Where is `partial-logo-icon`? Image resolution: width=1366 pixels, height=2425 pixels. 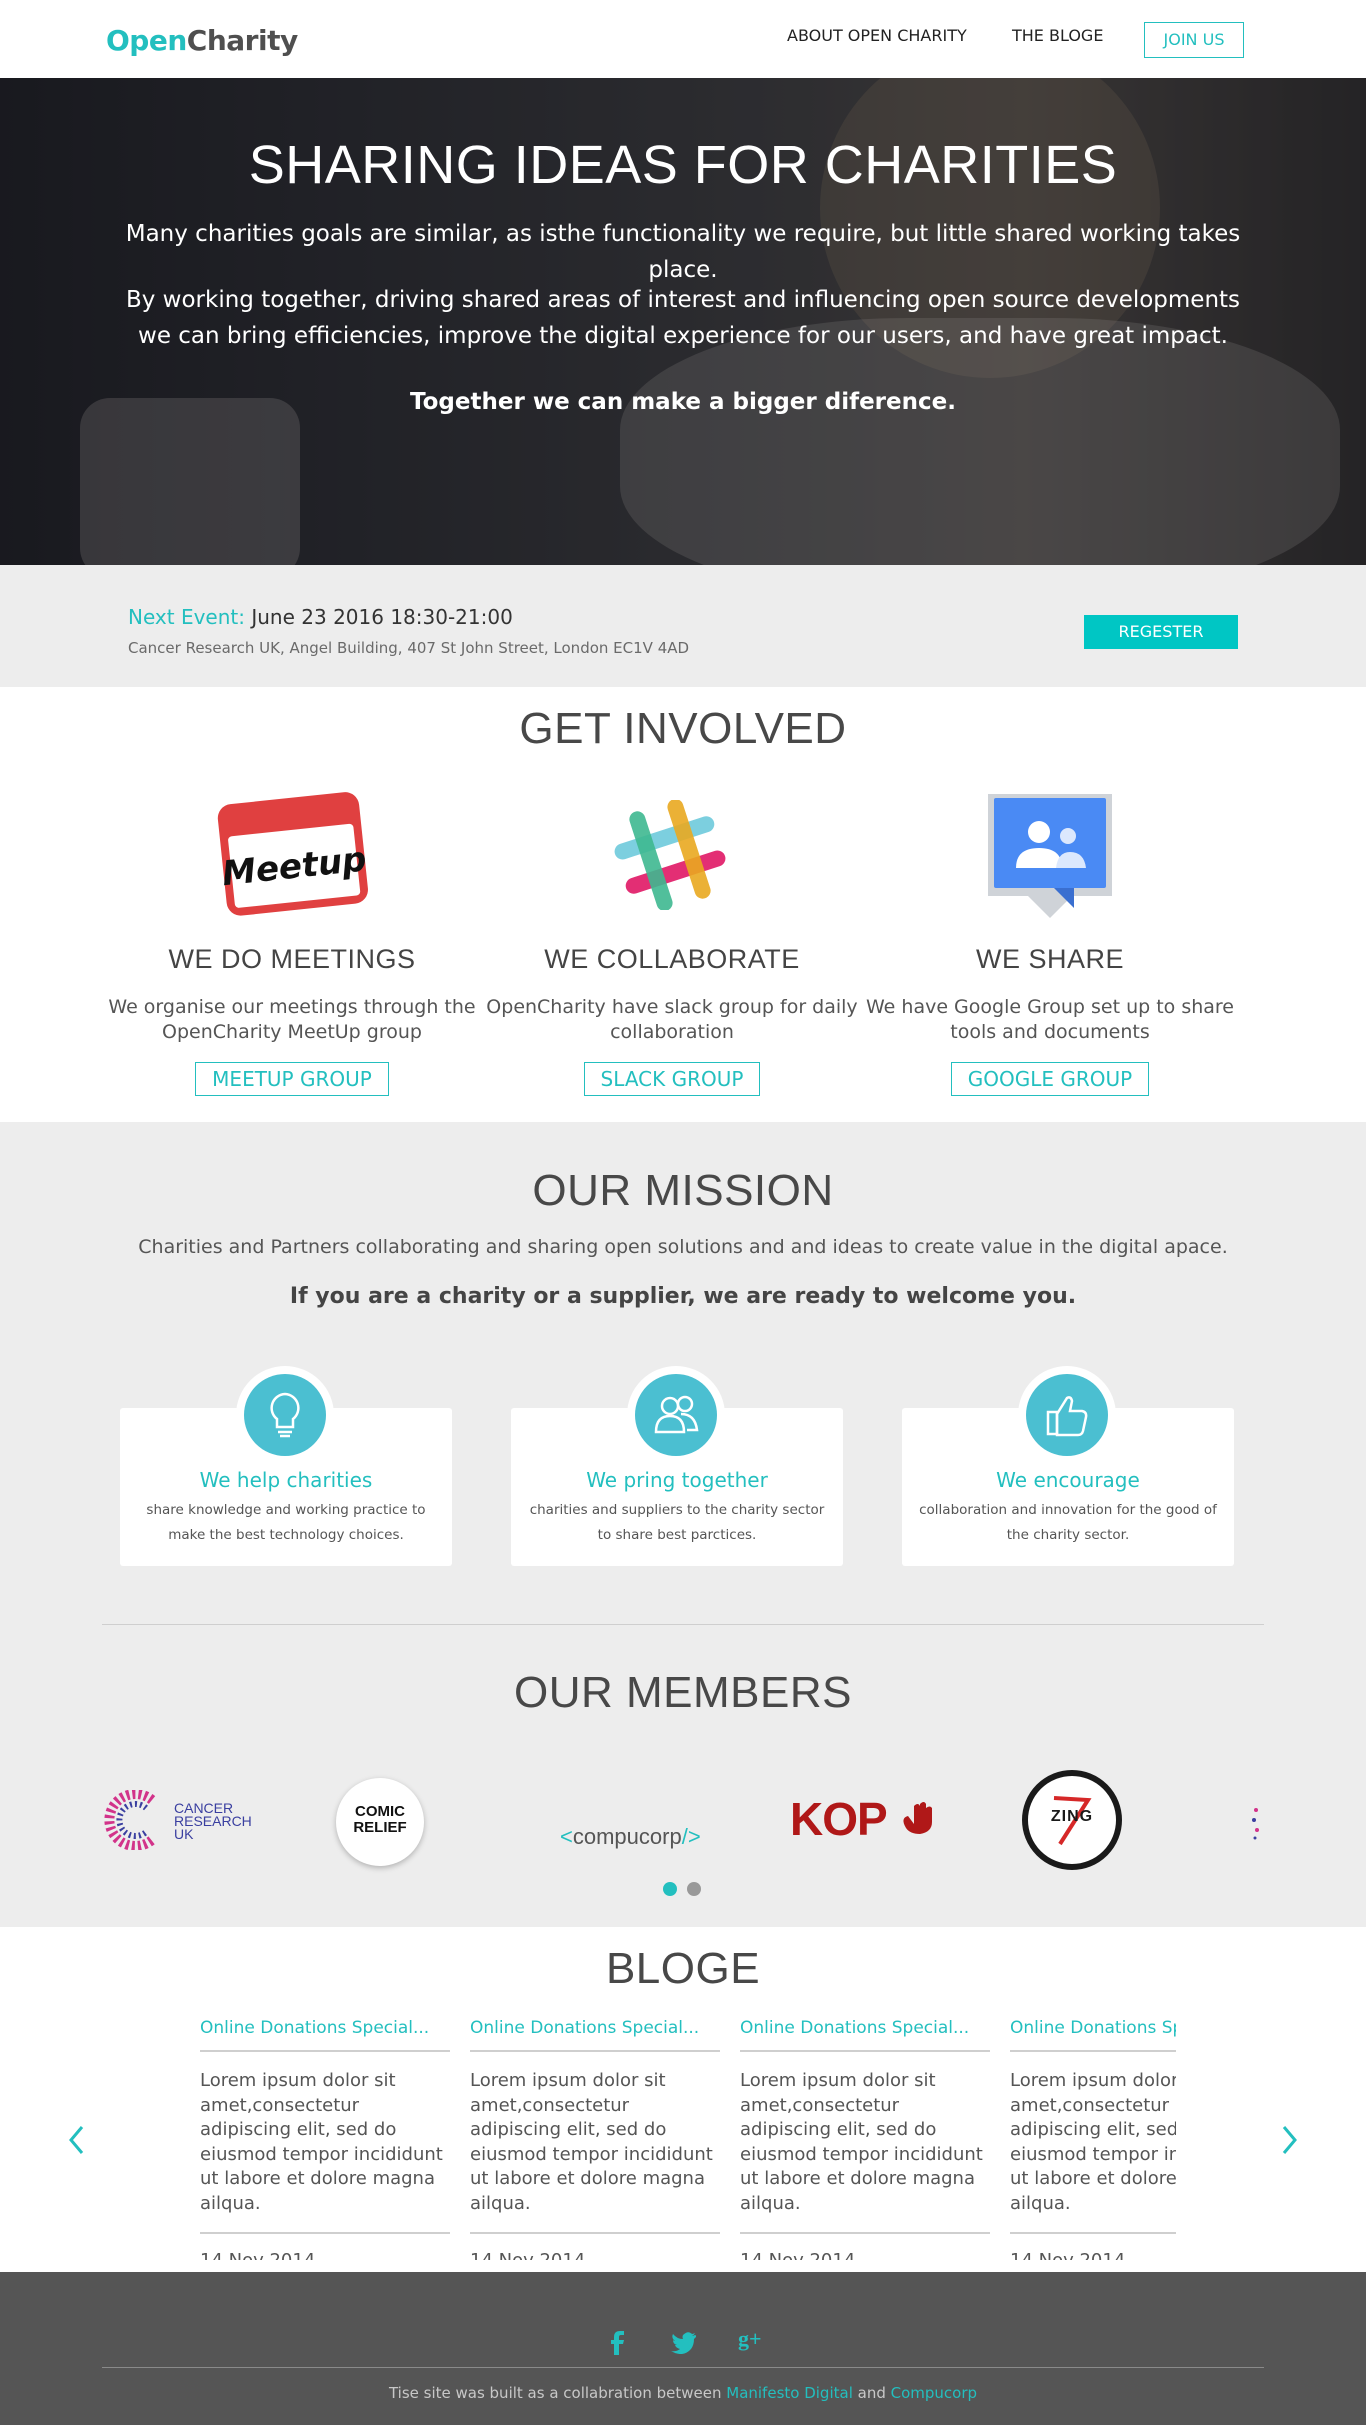 partial-logo-icon is located at coordinates (1255, 1824).